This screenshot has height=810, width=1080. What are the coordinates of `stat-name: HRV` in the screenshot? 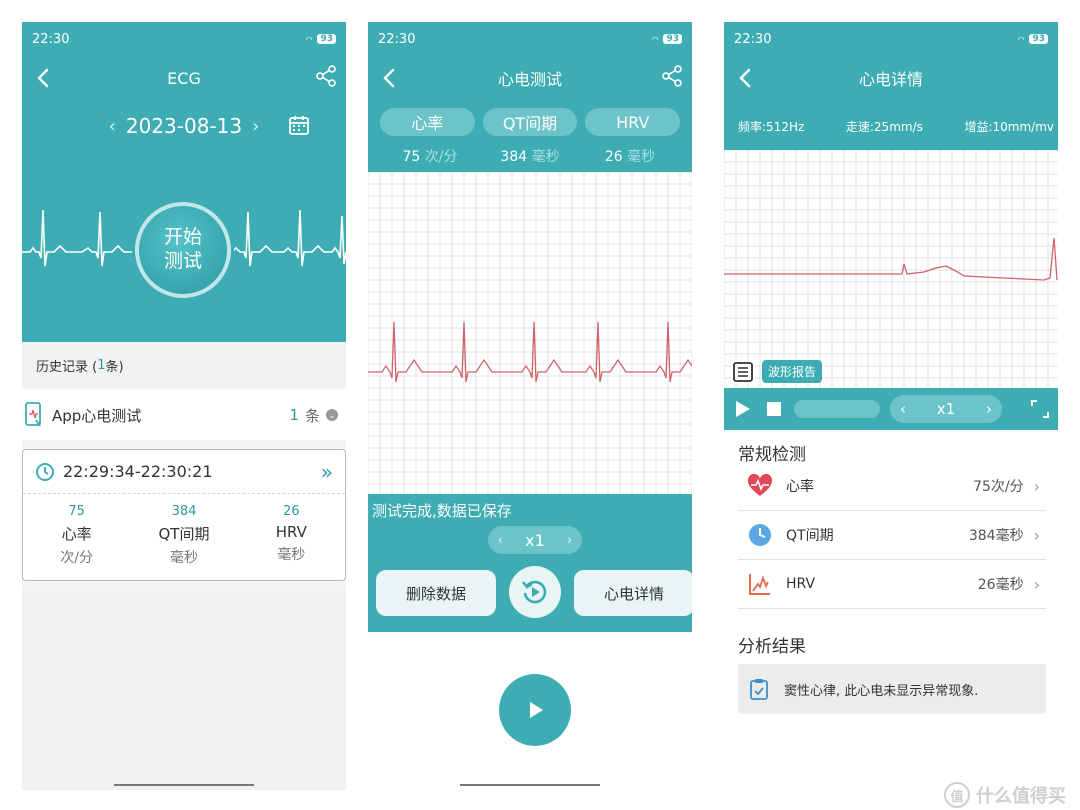 It's located at (291, 532).